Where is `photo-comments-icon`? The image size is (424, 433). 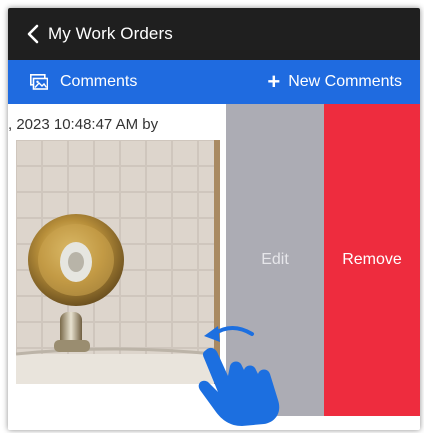 photo-comments-icon is located at coordinates (39, 82).